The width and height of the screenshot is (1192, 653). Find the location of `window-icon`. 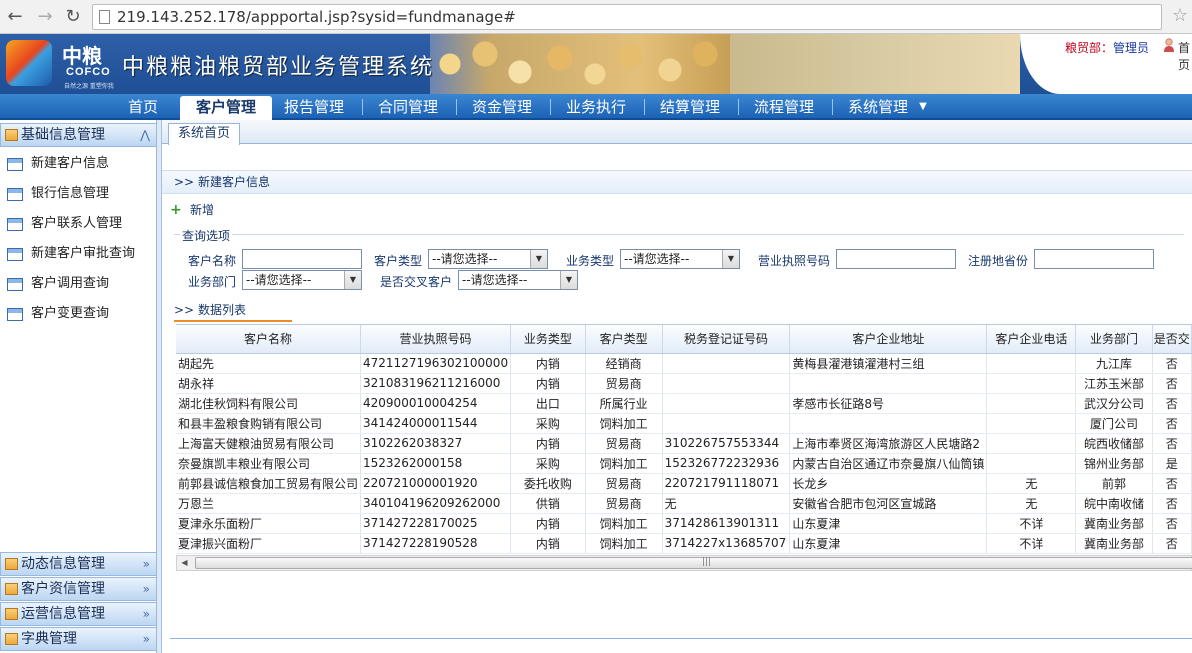

window-icon is located at coordinates (15, 224).